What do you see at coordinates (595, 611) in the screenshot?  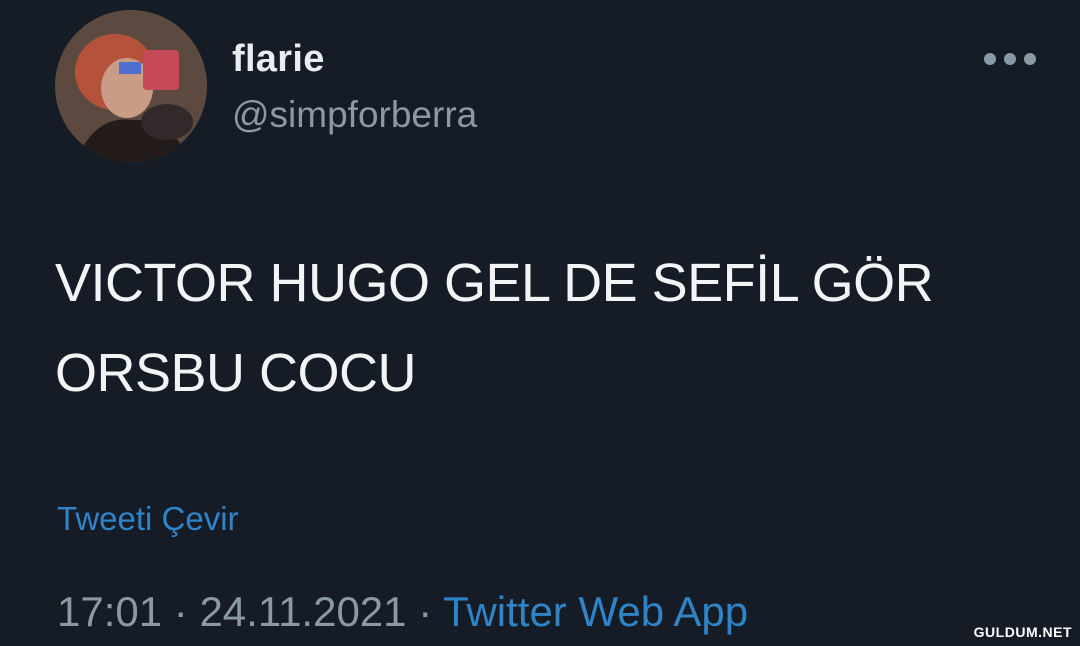 I see `tweet-source-link: Twitter Web App` at bounding box center [595, 611].